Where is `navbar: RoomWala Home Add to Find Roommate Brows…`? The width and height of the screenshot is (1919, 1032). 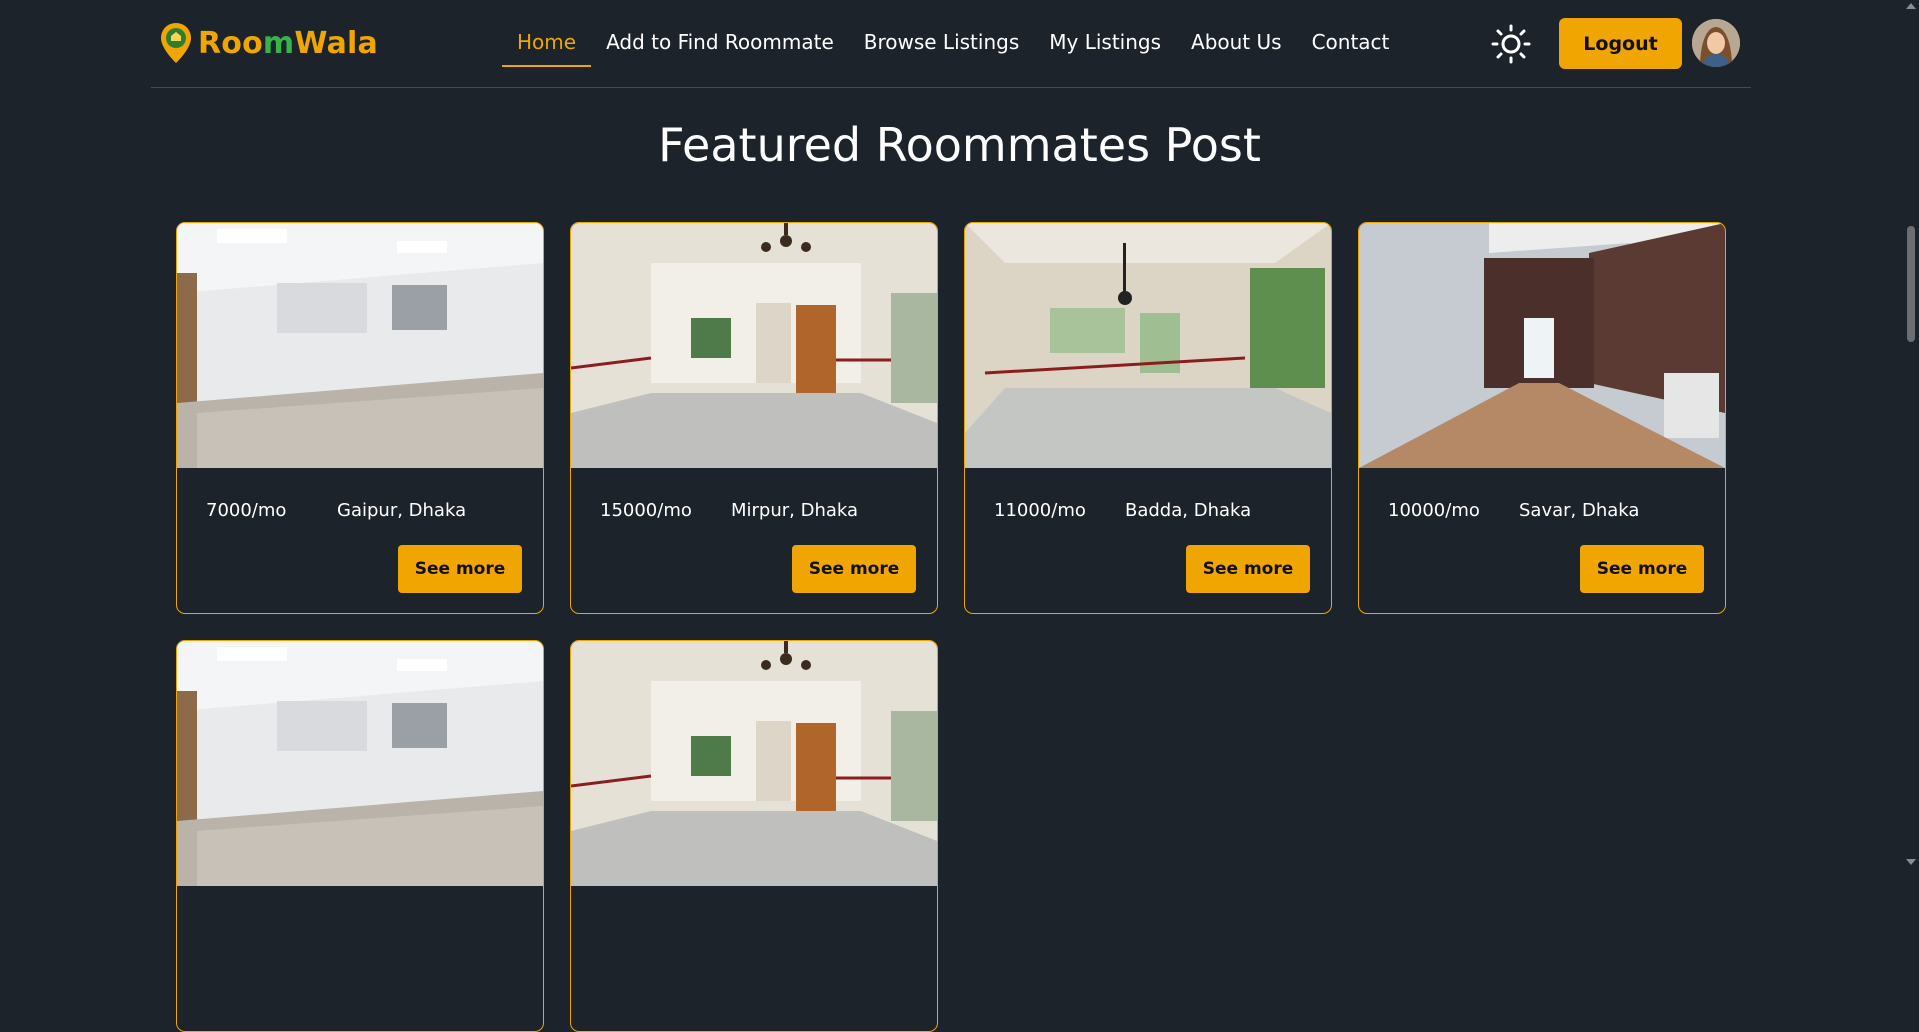 navbar: RoomWala Home Add to Find Roommate Brows… is located at coordinates (951, 44).